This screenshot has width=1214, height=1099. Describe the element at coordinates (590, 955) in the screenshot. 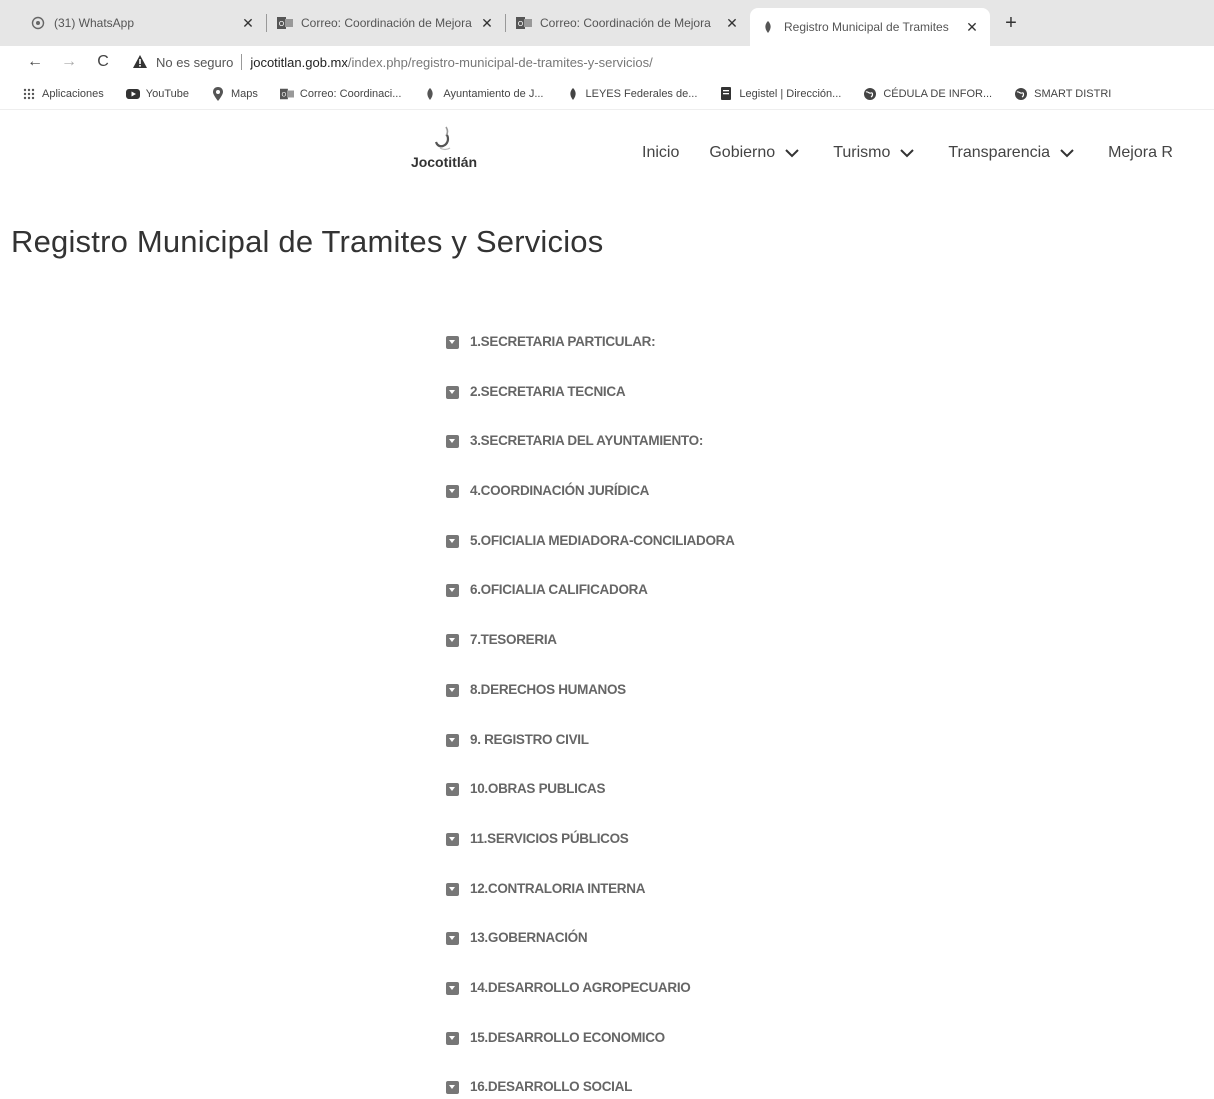

I see `list-item: 13.GOBERNACIÓN` at that location.